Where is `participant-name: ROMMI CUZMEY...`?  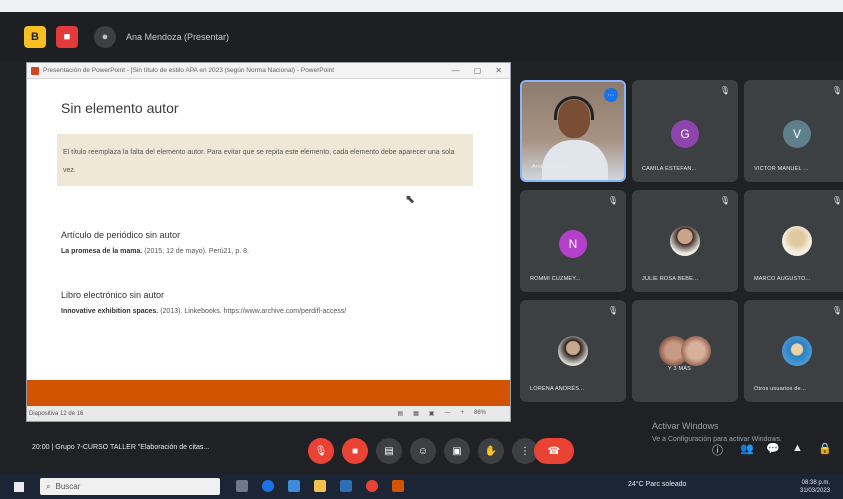 participant-name: ROMMI CUZMEY... is located at coordinates (555, 279).